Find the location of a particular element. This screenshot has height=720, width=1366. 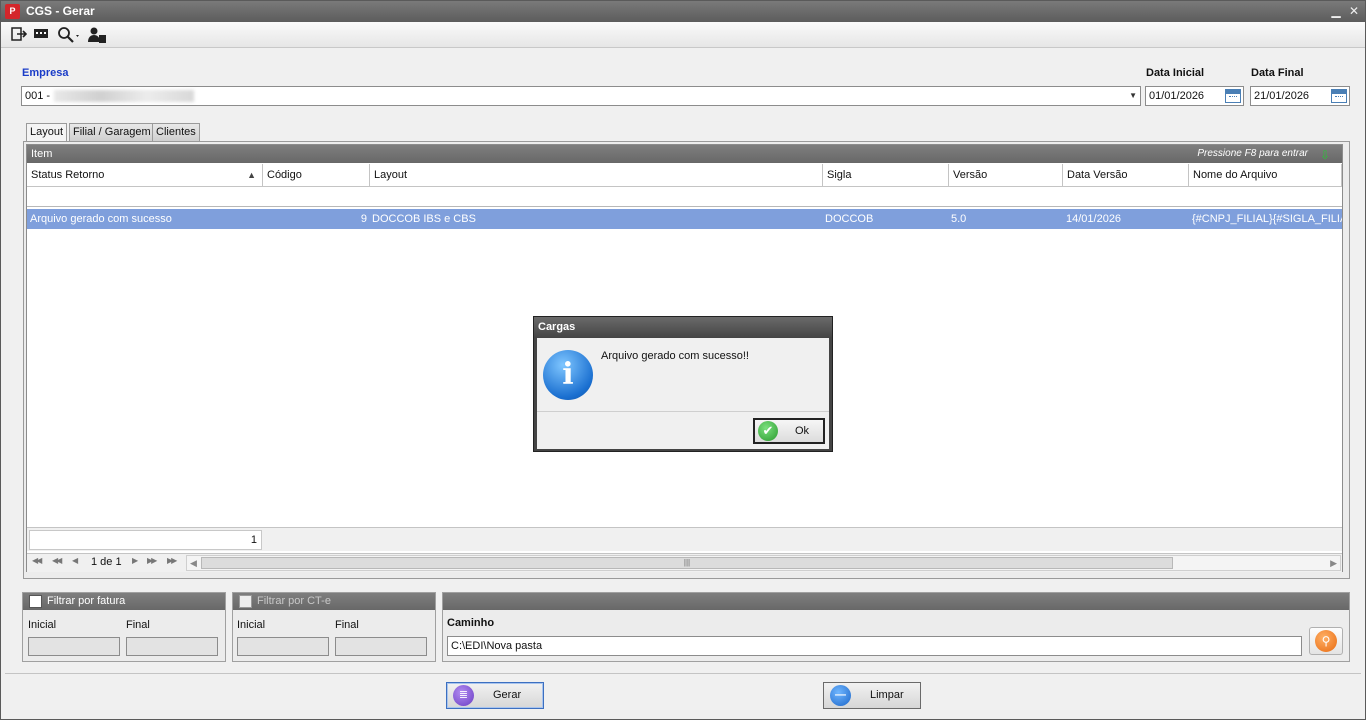

grid-summary-row: 1 is located at coordinates (684, 539).